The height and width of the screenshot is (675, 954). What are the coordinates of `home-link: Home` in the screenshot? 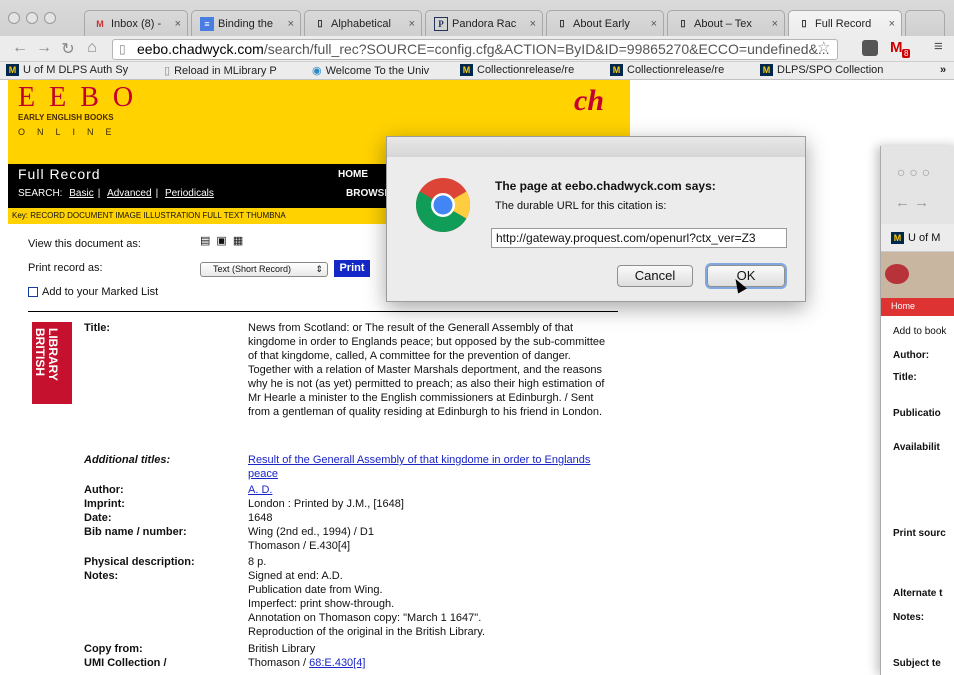 It's located at (903, 306).